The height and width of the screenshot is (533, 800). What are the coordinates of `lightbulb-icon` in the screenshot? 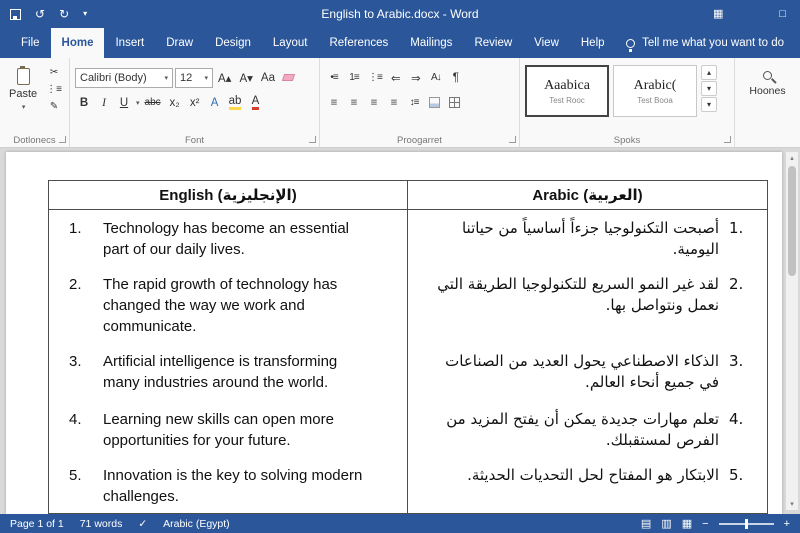 It's located at (631, 45).